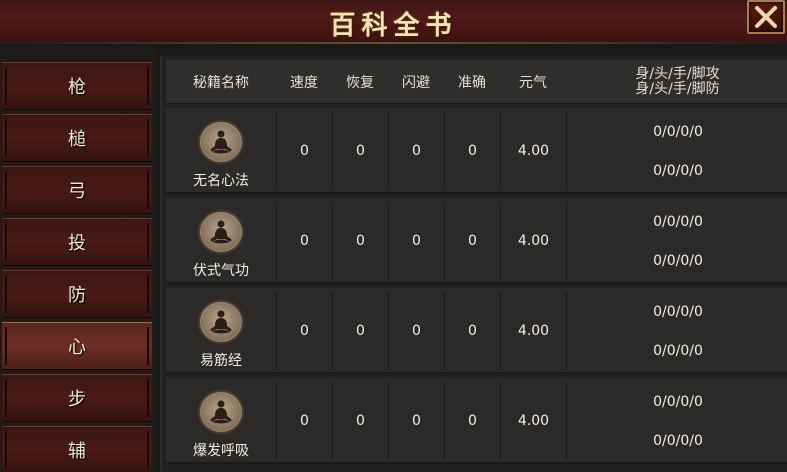 The image size is (787, 472). I want to click on sidebar-item-defense: 防, so click(77, 294).